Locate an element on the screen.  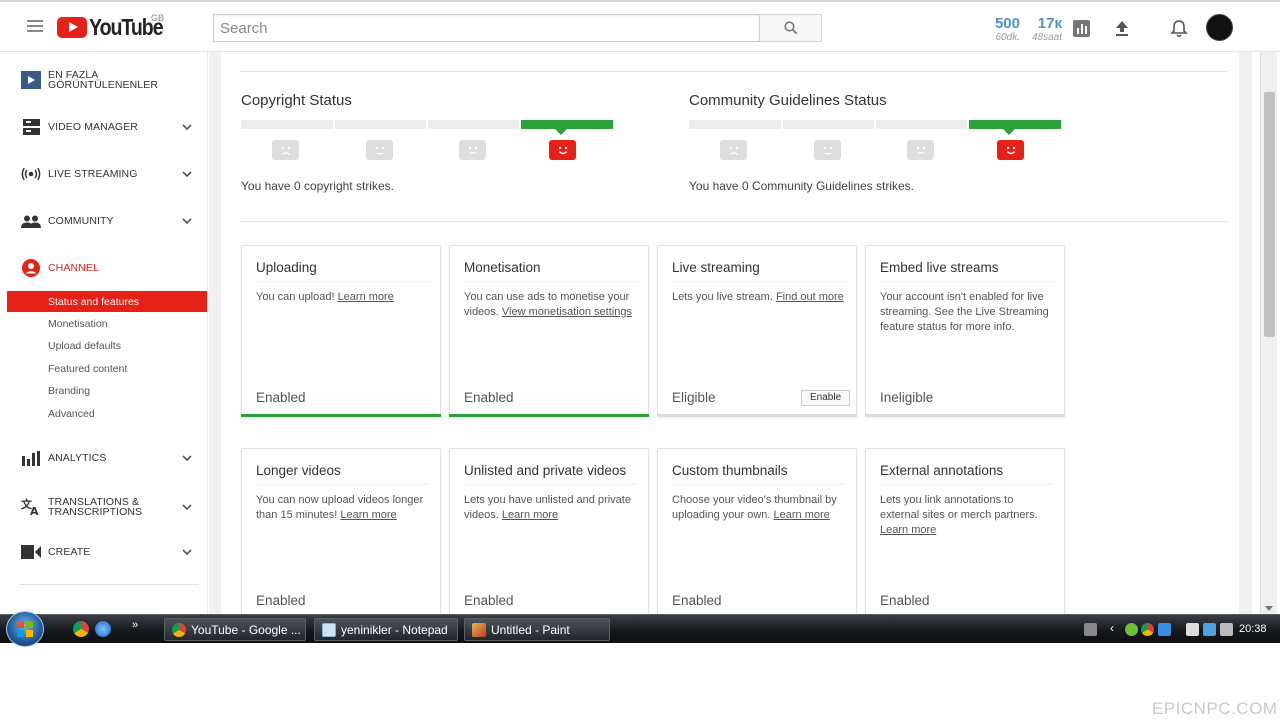
scrollbar-thumb is located at coordinates (1269, 214).